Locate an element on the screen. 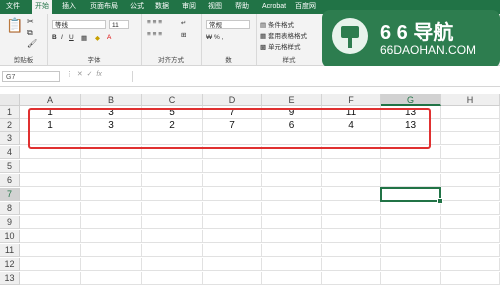 The image size is (500, 285). cell-styles-button: ▩ 单元格样式 is located at coordinates (280, 46).